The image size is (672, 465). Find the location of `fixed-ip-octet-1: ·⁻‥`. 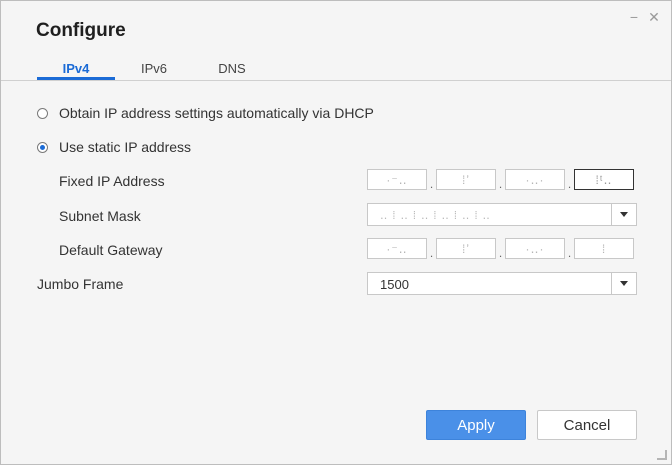

fixed-ip-octet-1: ·⁻‥ is located at coordinates (397, 179).